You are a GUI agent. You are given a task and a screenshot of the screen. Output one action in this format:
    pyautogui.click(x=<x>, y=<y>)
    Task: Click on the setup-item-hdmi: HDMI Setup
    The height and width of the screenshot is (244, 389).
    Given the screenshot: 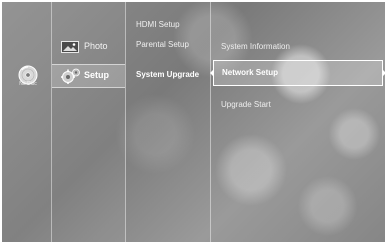 What is the action you would take?
    pyautogui.click(x=158, y=24)
    